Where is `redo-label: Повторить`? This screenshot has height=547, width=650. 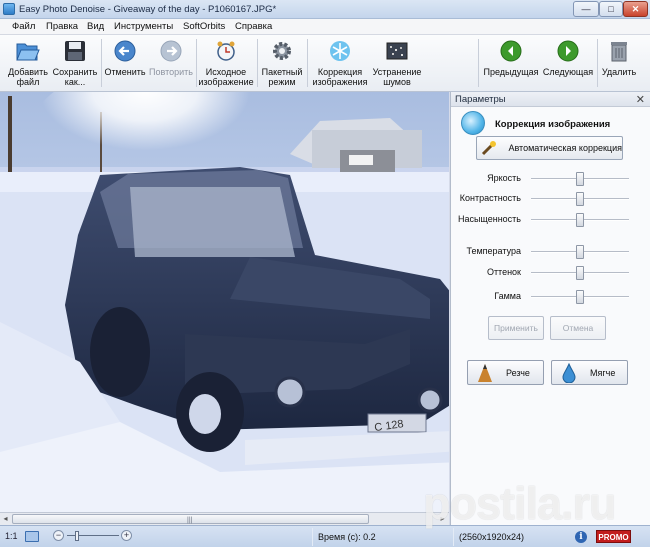
redo-label: Повторить is located at coordinates (171, 72).